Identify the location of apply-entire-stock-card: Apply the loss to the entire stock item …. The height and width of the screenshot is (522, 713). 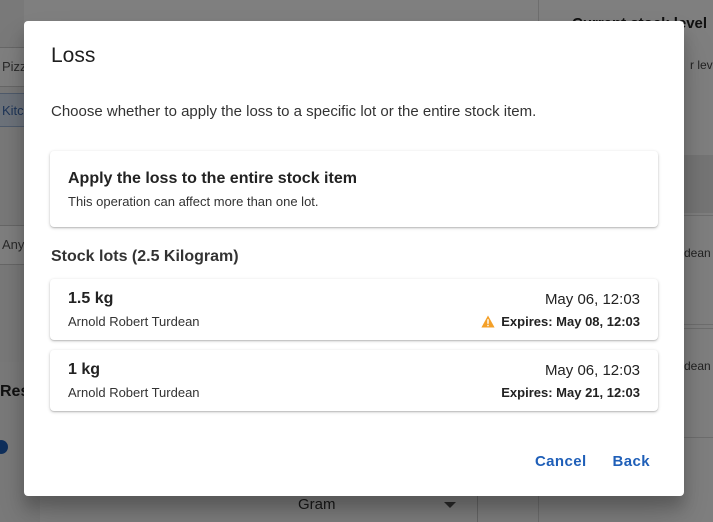
(354, 189).